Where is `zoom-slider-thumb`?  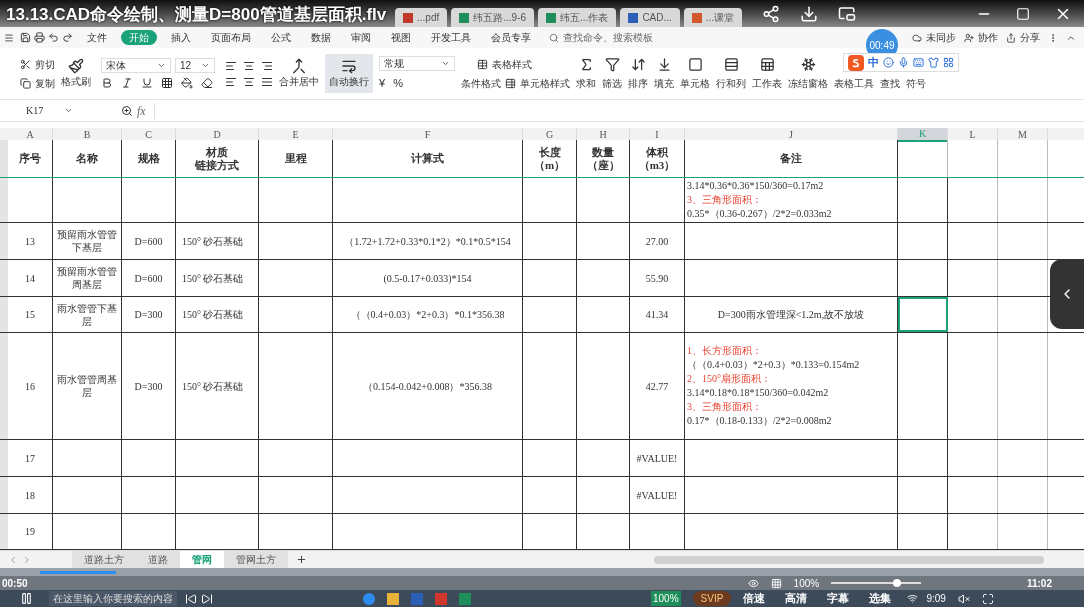 zoom-slider-thumb is located at coordinates (896, 583).